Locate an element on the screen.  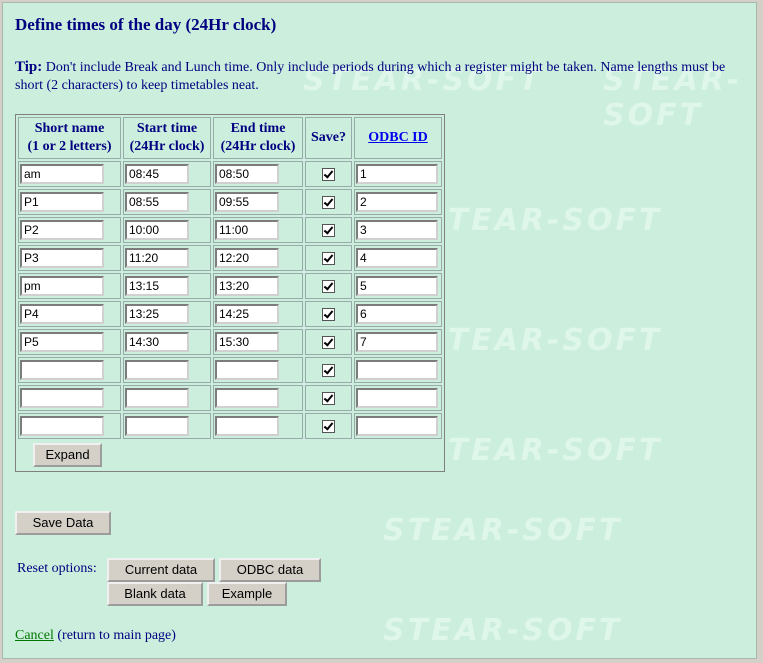
page-title: Define times of the day (24Hr clock) is located at coordinates (146, 24).